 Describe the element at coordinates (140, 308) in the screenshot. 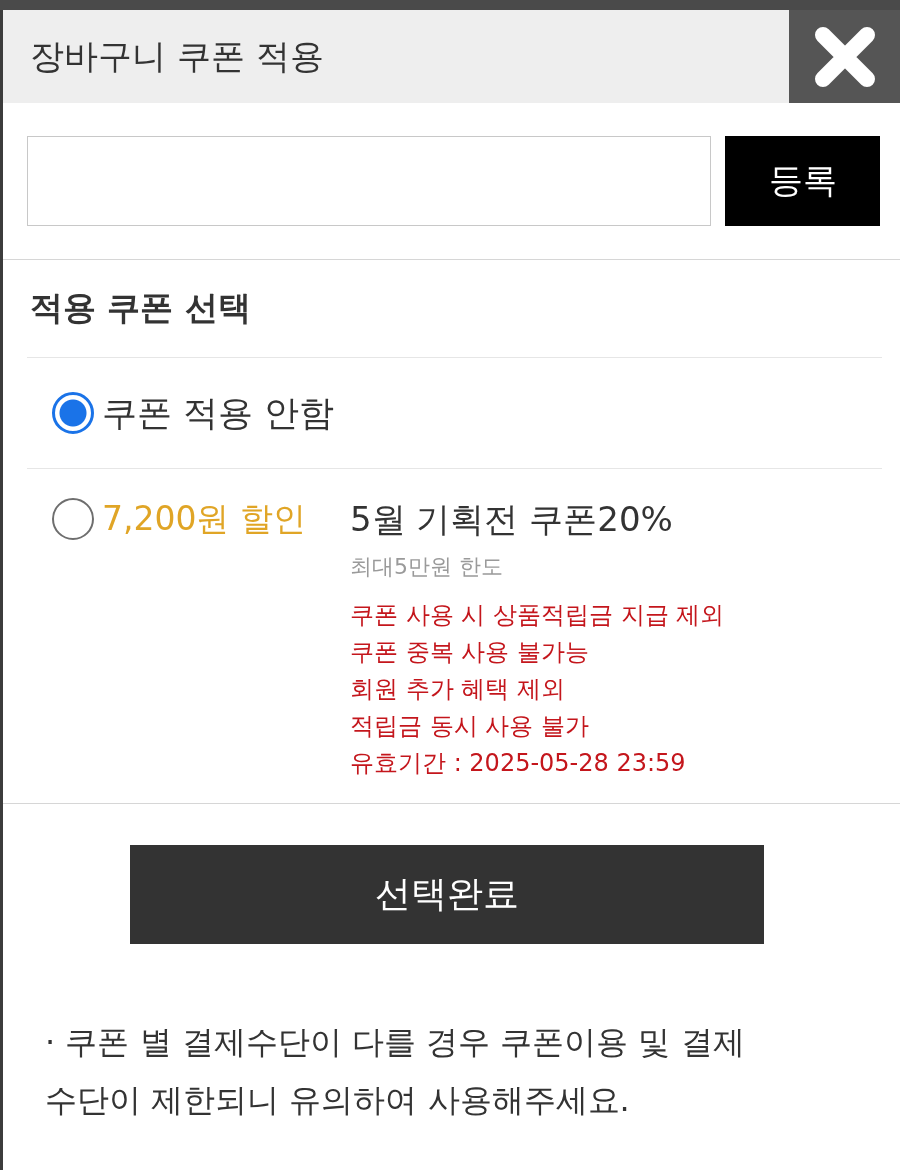

I see `section-title: 적용 쿠폰 선택` at that location.